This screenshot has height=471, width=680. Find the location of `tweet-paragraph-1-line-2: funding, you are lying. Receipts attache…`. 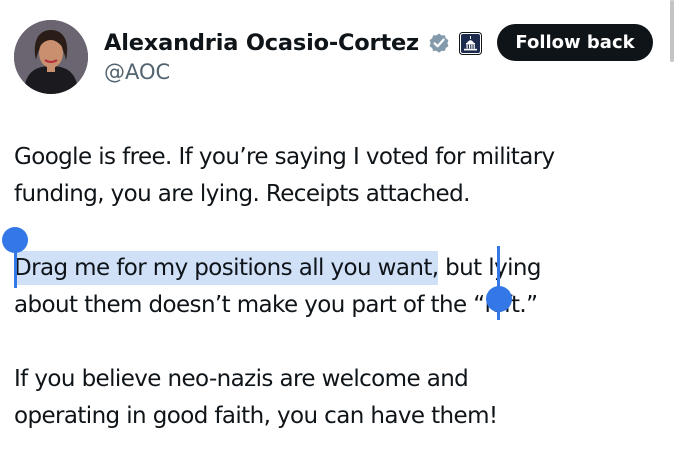

tweet-paragraph-1-line-2: funding, you are lying. Receipts attache… is located at coordinates (242, 194).